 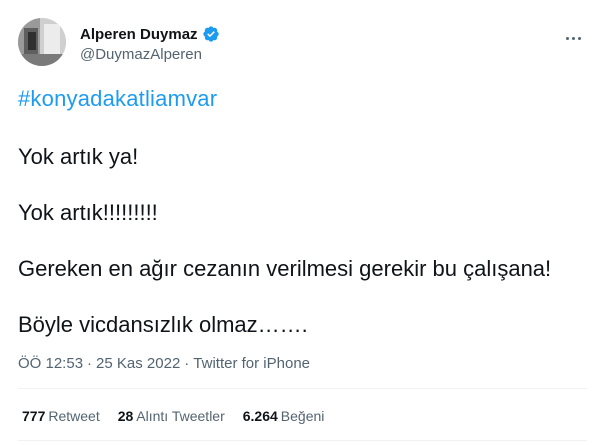 I want to click on tweet-meta: ÖÖ 12:53 · 25 Kas 2022 · Twitter for iPhone, so click(x=164, y=363).